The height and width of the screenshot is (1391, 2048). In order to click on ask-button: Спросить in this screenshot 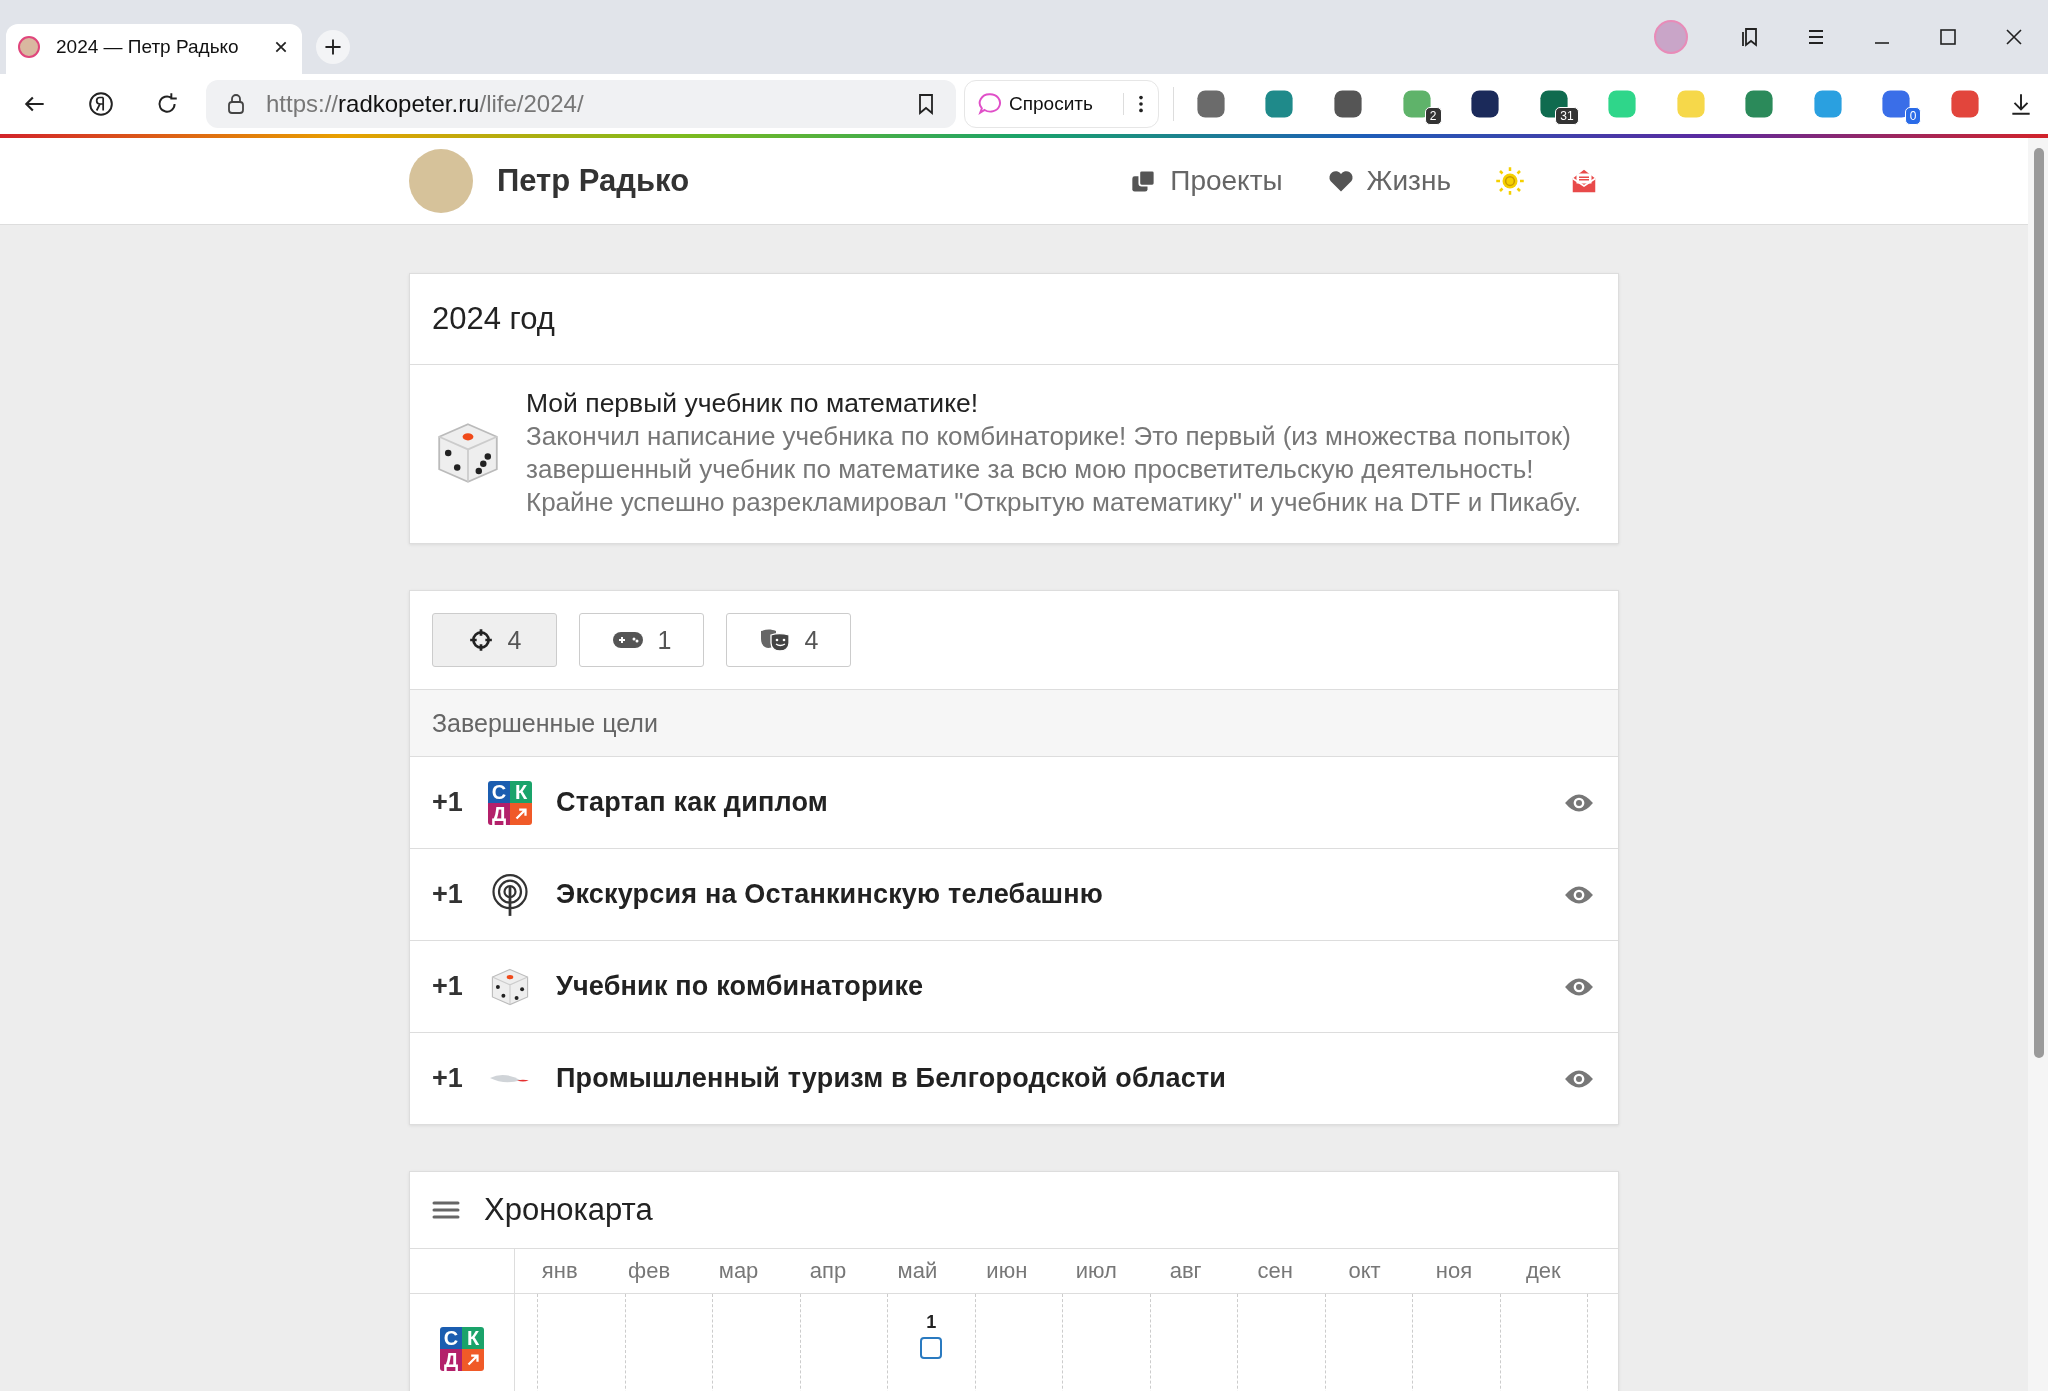, I will do `click(1061, 104)`.